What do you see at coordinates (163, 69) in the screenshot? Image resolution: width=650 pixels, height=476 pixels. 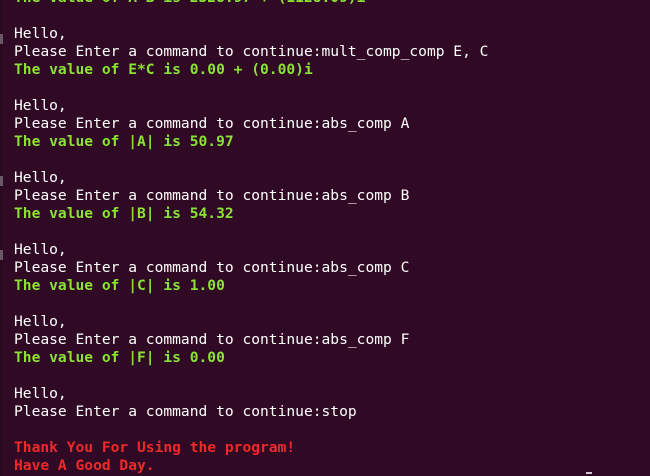 I see `result-line: The value of E*C is 0.00 + (0.00)i` at bounding box center [163, 69].